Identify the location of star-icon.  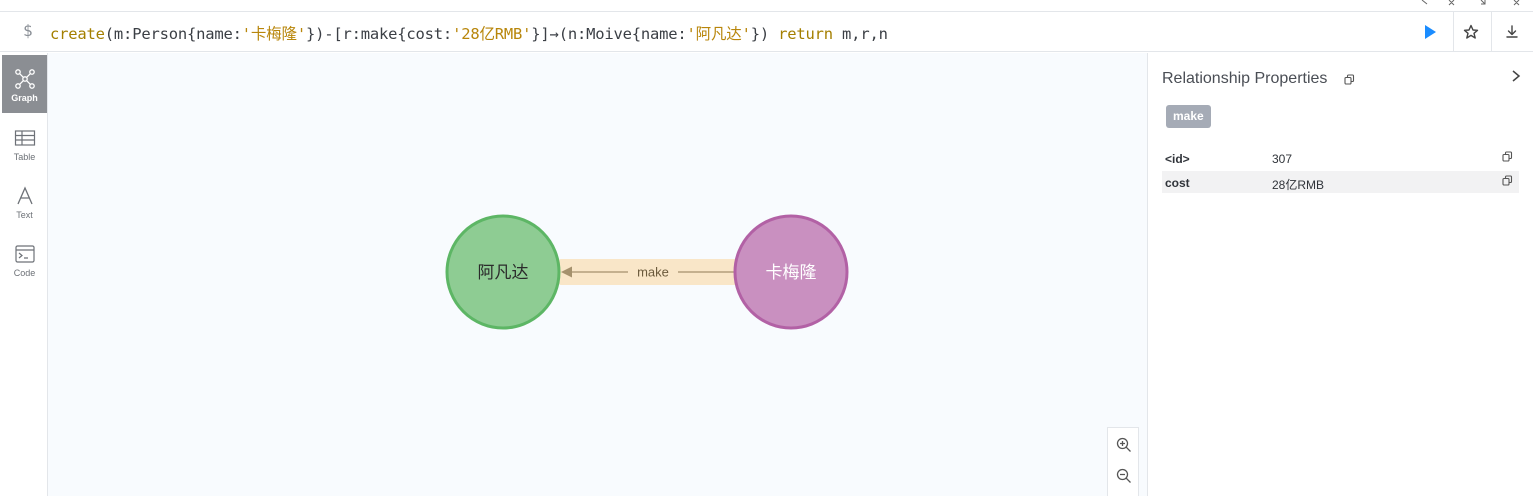
(1471, 31).